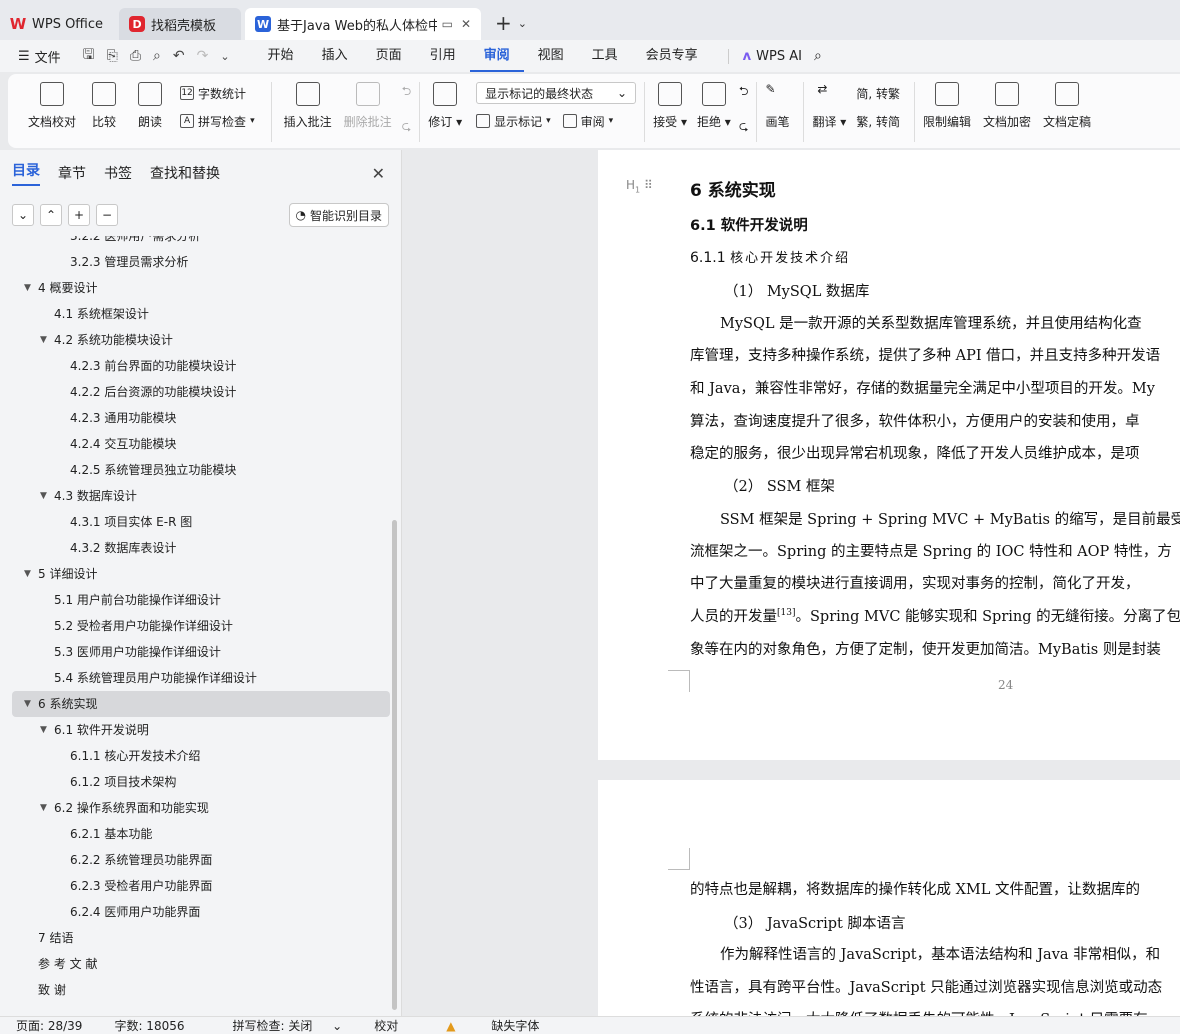 Image resolution: width=1180 pixels, height=1034 pixels. Describe the element at coordinates (1007, 106) in the screenshot. I see `doc-encrypt-button: 文档加密` at that location.